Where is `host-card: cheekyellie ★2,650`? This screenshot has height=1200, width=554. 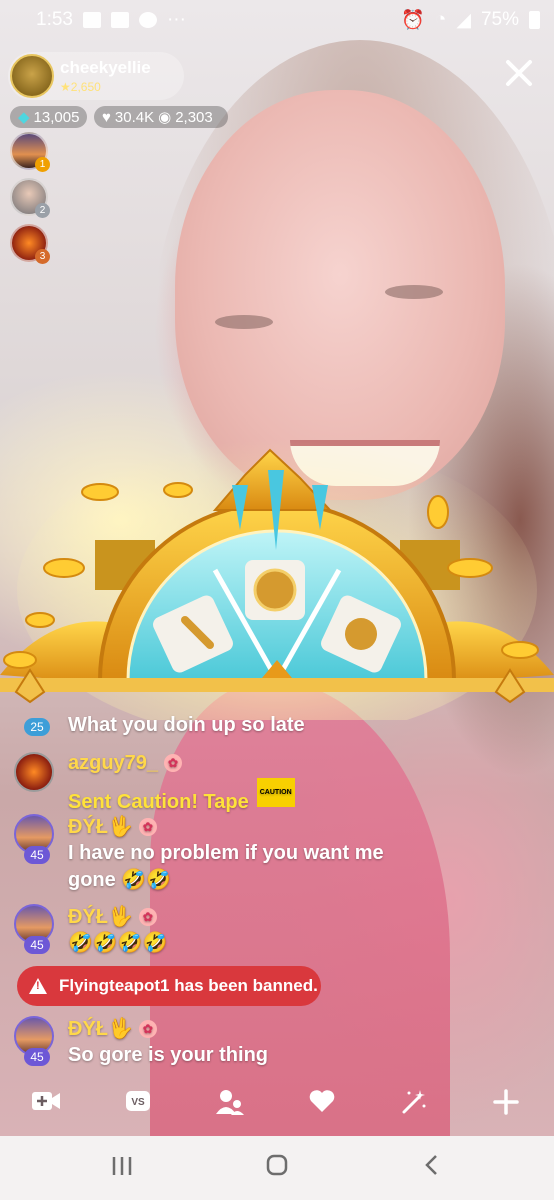
host-card: cheekyellie ★2,650 is located at coordinates (96, 76).